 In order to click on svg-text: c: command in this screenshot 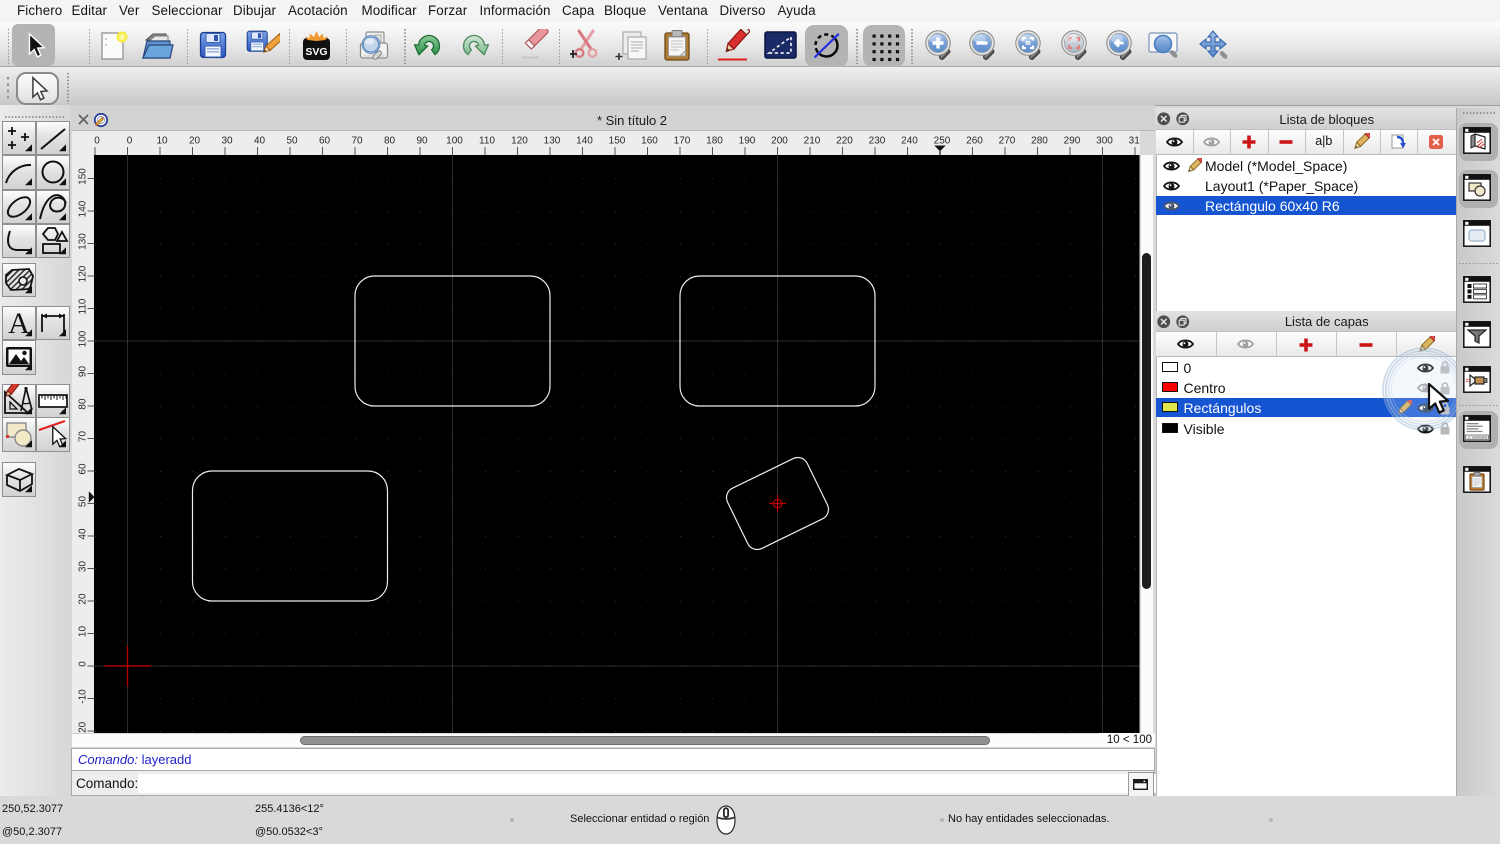, I will do `click(1477, 438)`.